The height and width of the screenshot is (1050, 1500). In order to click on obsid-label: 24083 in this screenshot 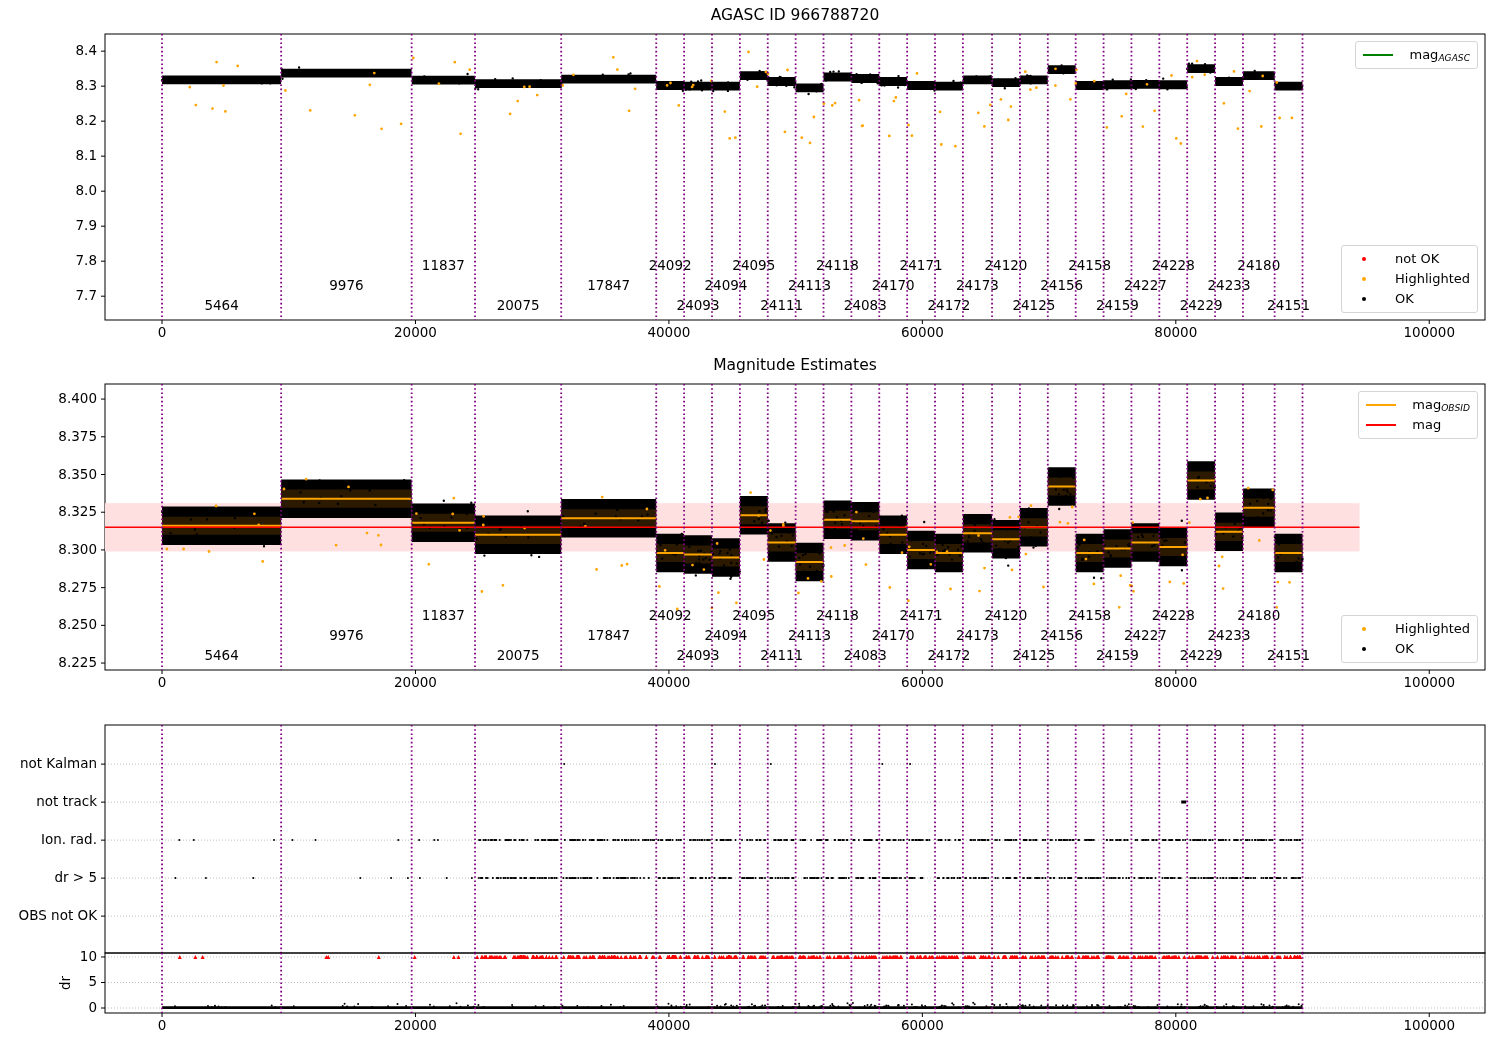, I will do `click(865, 654)`.